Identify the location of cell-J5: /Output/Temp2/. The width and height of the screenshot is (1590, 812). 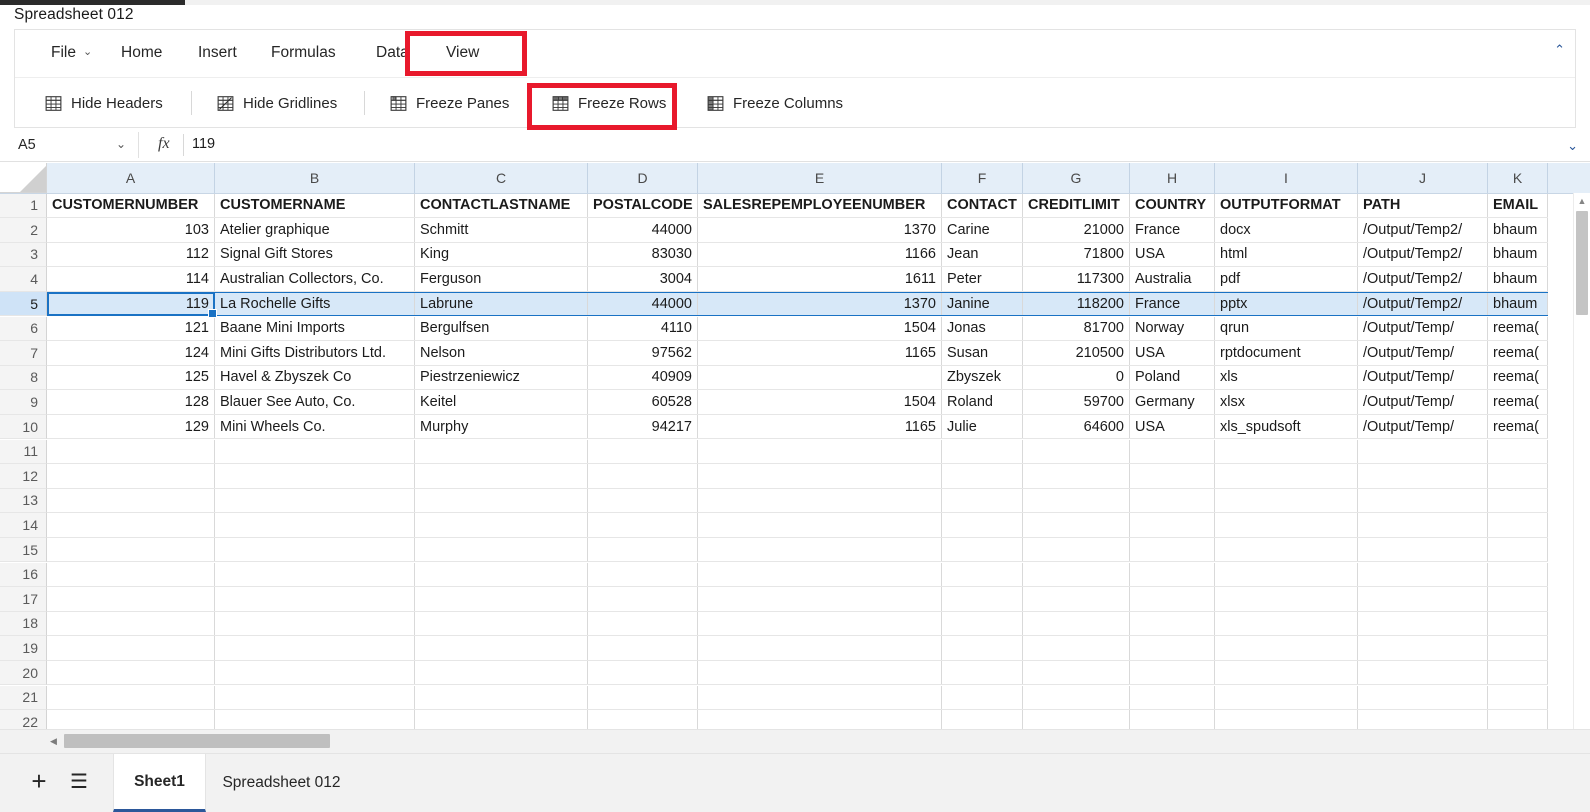
(1423, 304).